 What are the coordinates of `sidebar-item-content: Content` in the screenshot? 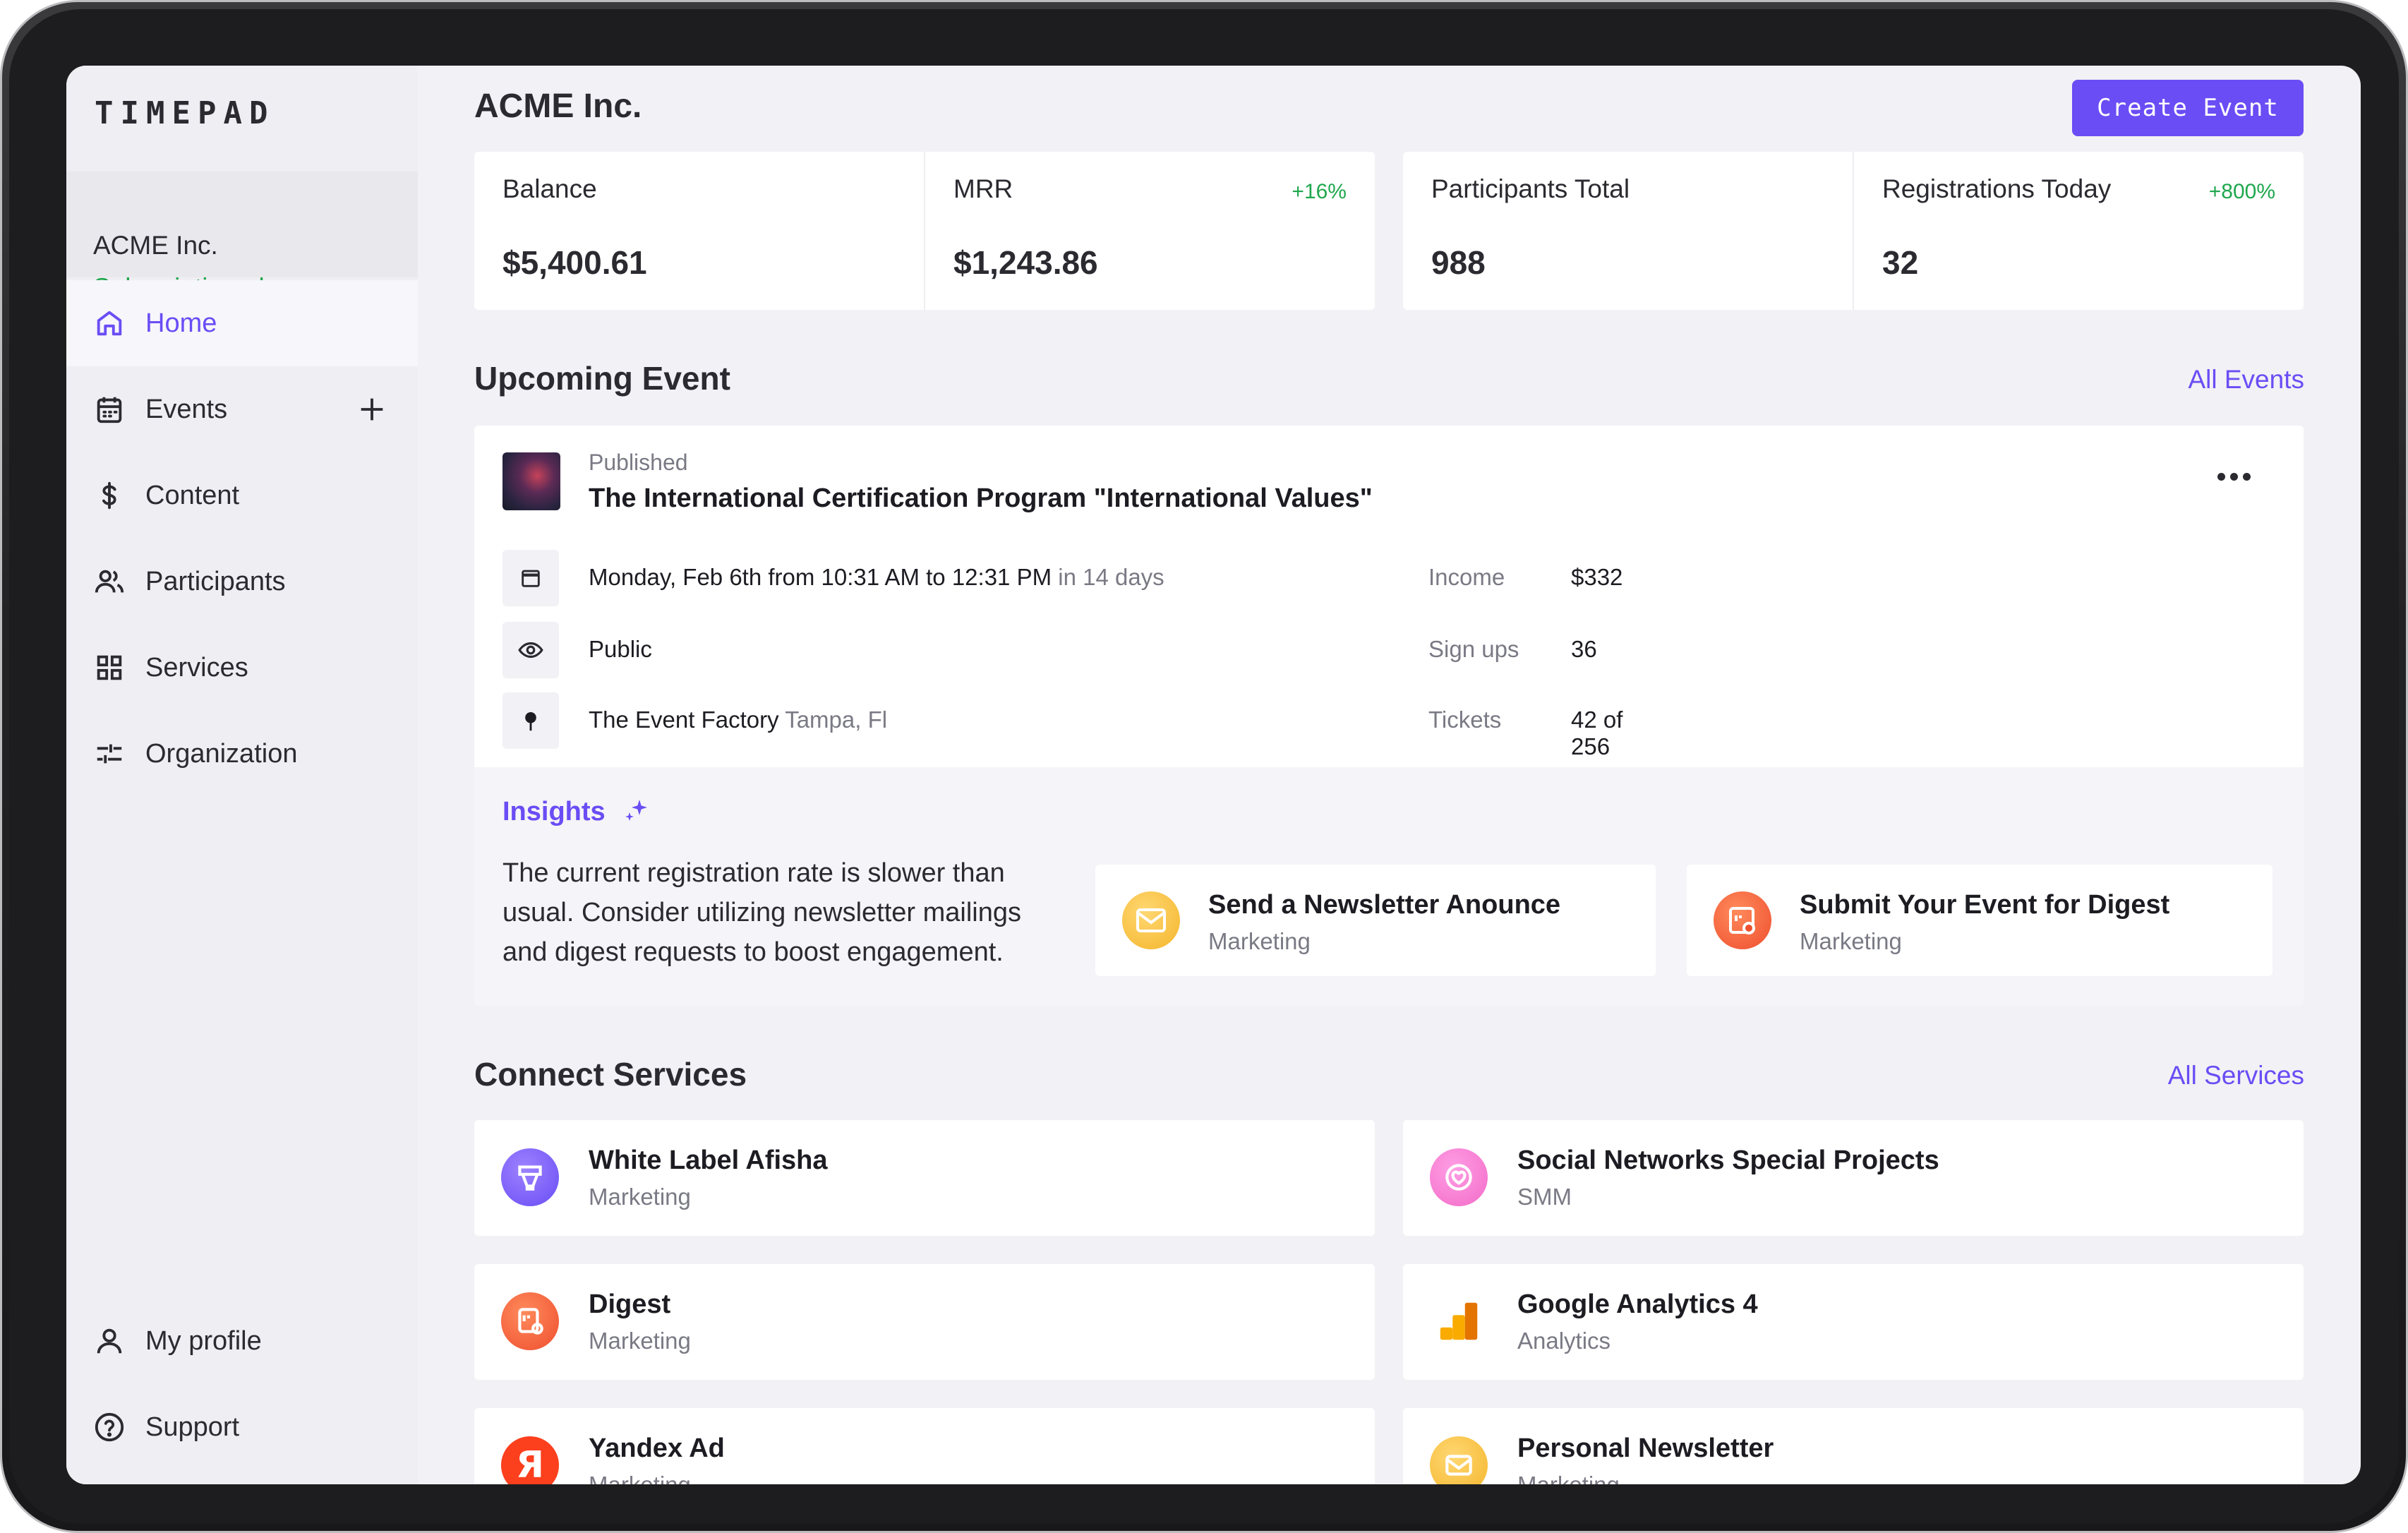 It's located at (242, 495).